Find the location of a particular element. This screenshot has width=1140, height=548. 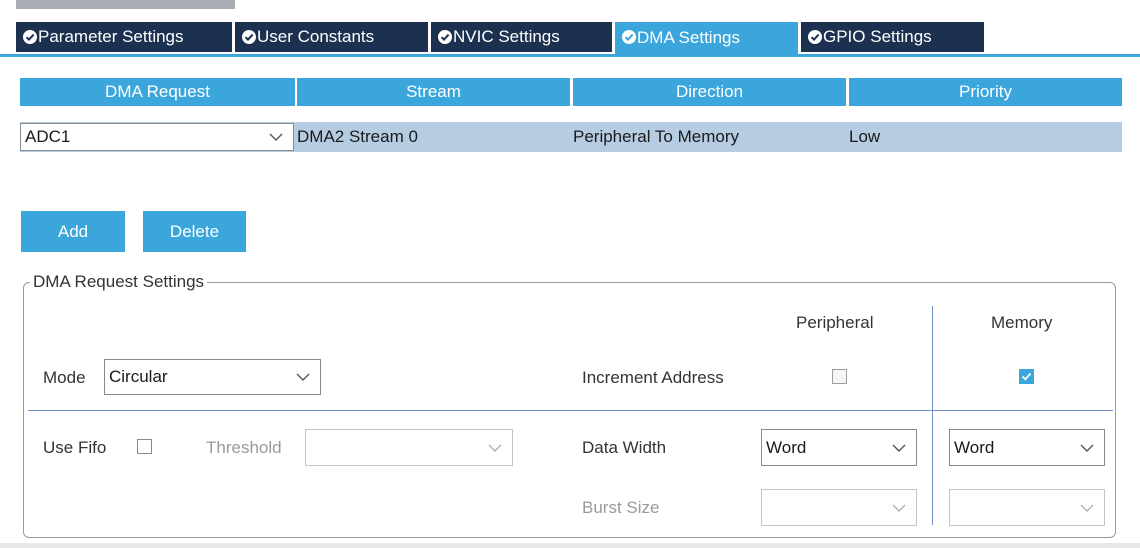

tab-label: NVIC Settings is located at coordinates (506, 36).